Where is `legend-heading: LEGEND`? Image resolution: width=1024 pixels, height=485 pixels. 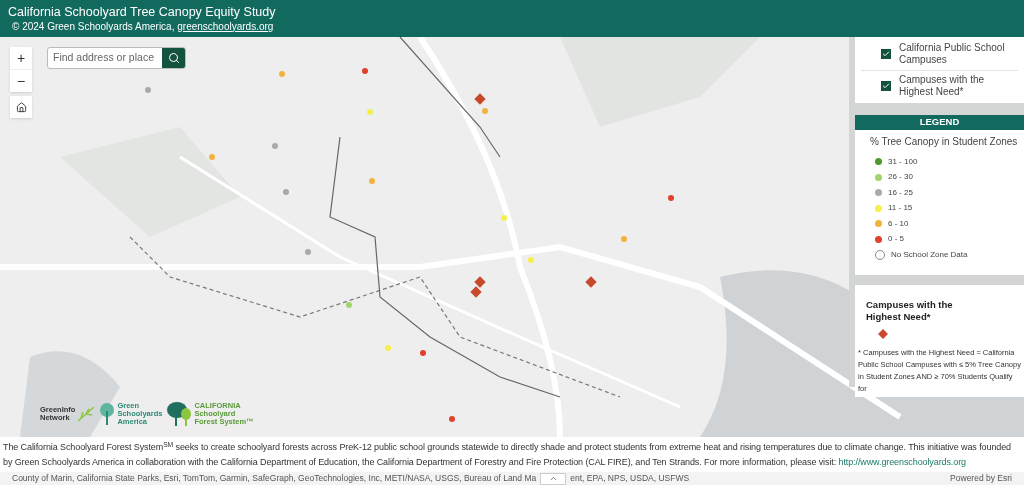
legend-heading: LEGEND is located at coordinates (939, 122).